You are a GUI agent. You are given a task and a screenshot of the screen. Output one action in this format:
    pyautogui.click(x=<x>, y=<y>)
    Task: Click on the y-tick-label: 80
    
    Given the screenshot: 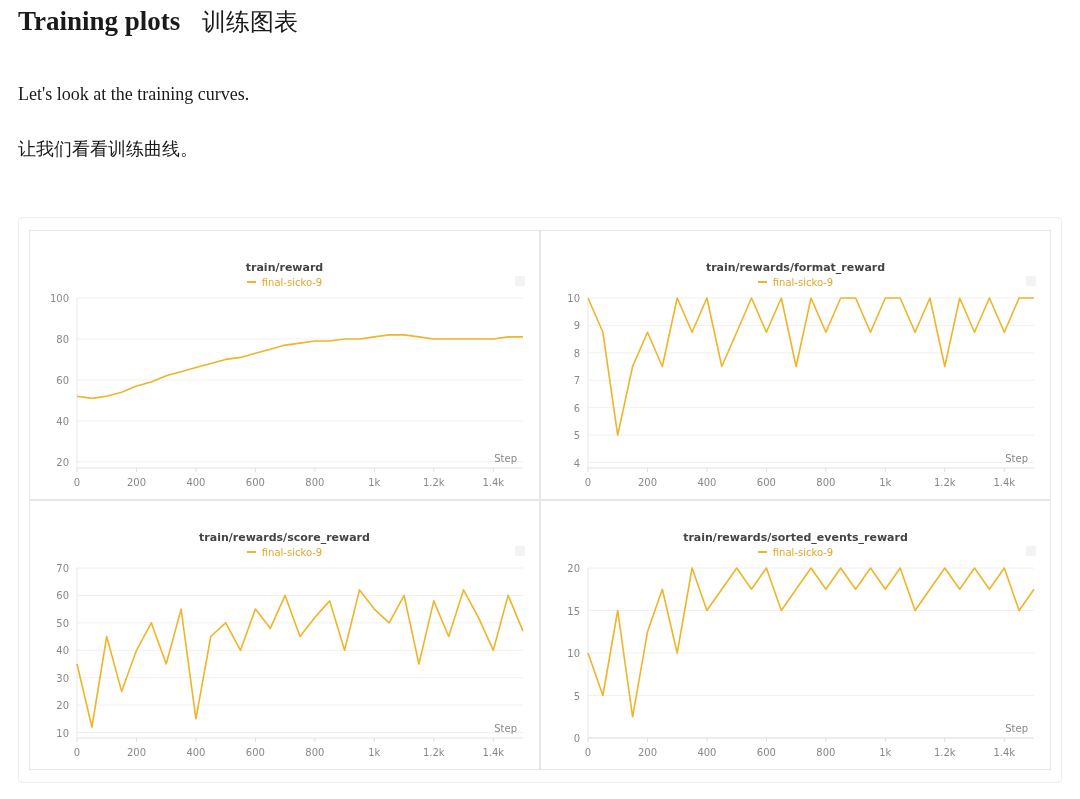 What is the action you would take?
    pyautogui.click(x=62, y=339)
    